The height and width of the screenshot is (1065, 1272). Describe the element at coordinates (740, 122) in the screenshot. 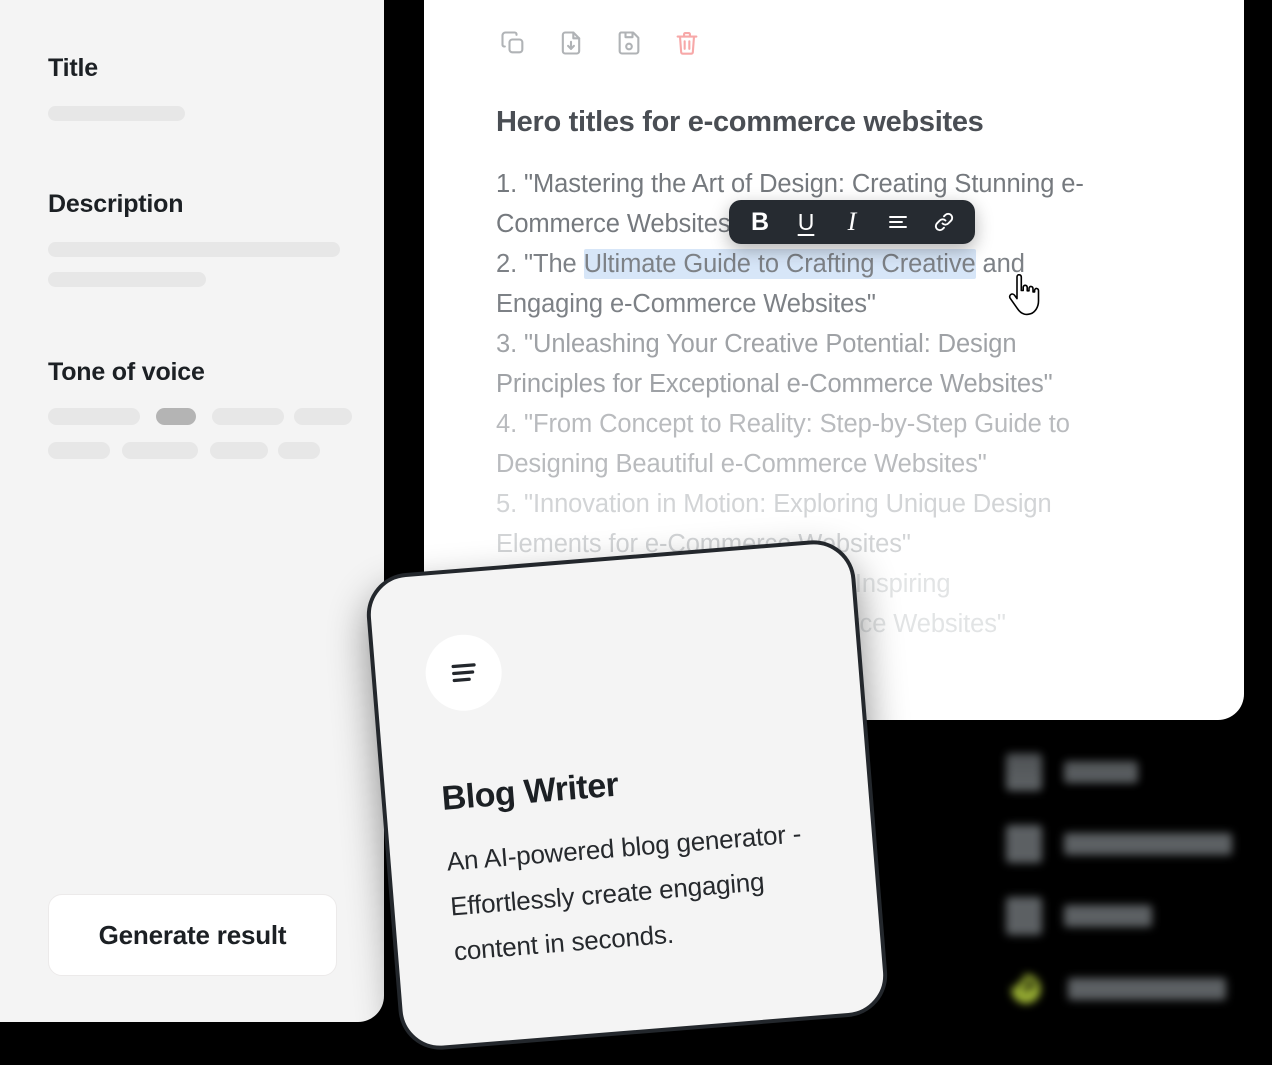

I see `document-title: Hero titles for e-commerce websites` at that location.